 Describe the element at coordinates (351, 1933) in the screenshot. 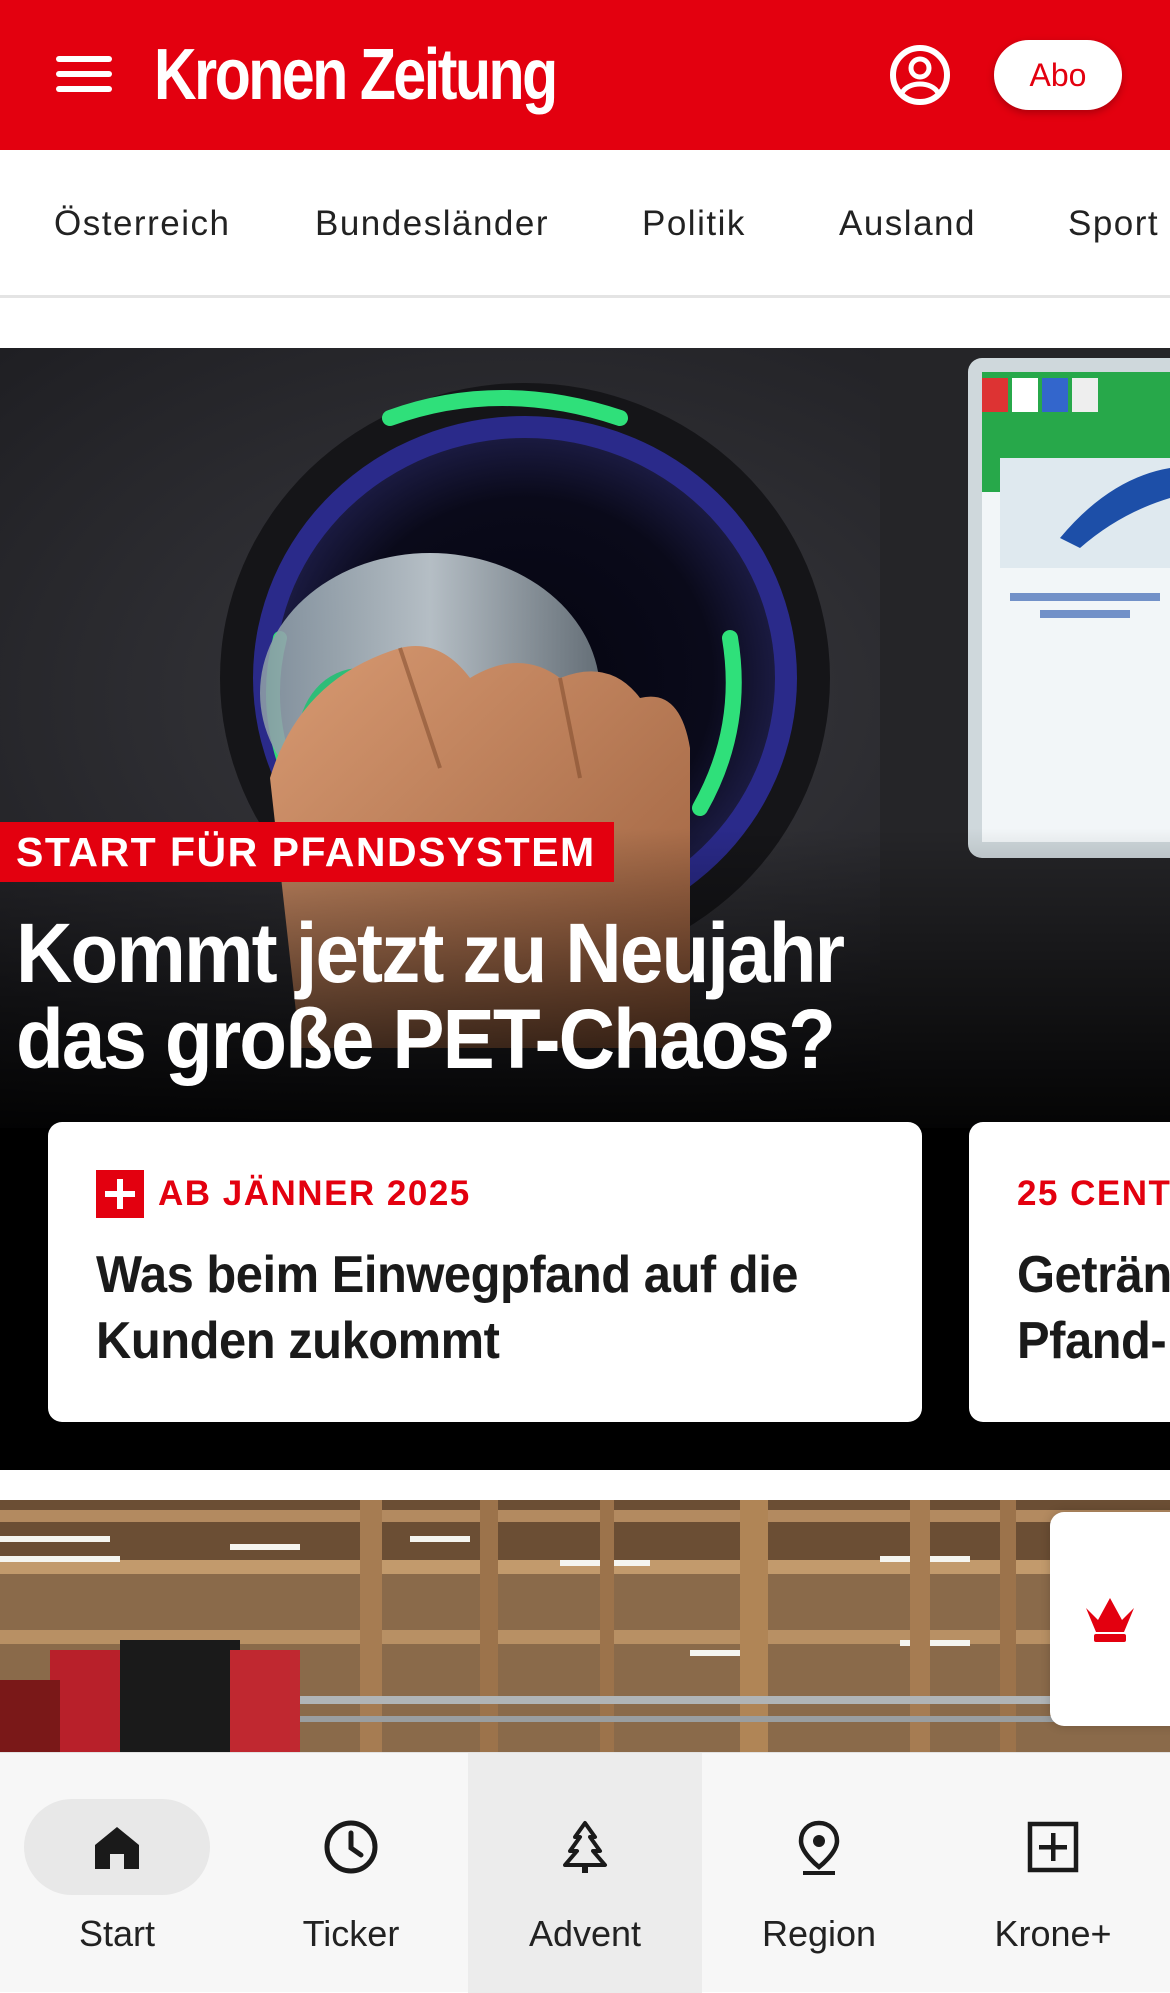

I see `tab-label: Ticker` at that location.